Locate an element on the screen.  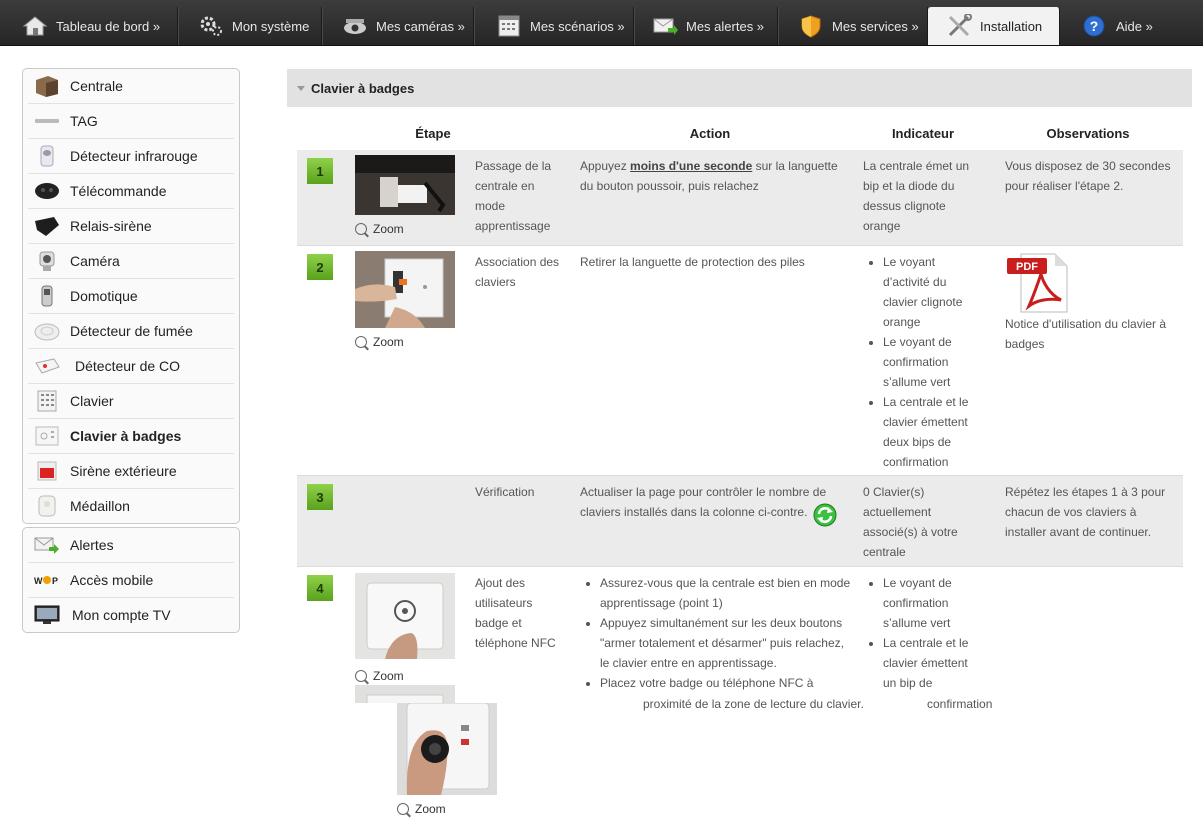
webcam-icon is located at coordinates (47, 261).